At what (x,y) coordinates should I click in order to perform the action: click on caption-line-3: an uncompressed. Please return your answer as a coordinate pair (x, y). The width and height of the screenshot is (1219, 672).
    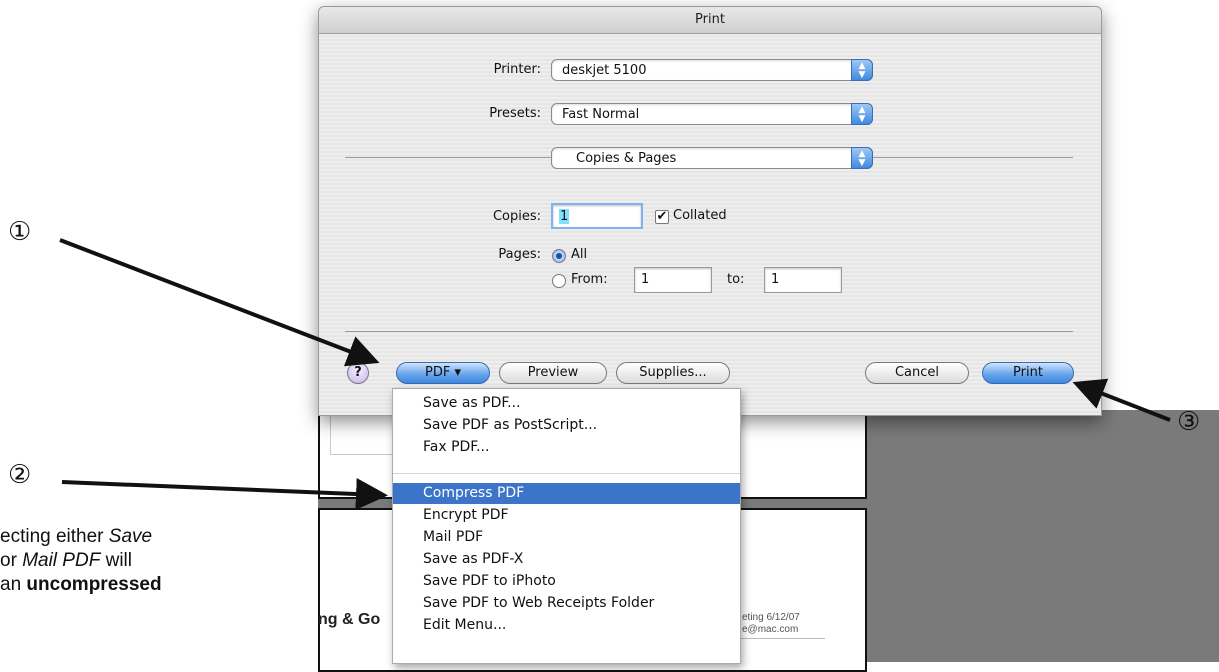
    Looking at the image, I should click on (160, 585).